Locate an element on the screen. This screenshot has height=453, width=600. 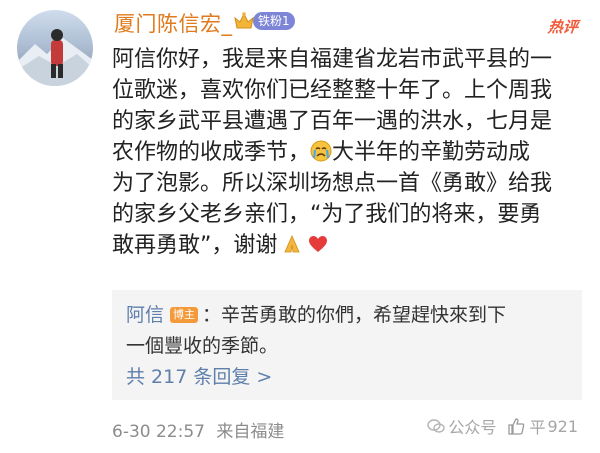
fan-badge: 铁粉1 is located at coordinates (264, 21).